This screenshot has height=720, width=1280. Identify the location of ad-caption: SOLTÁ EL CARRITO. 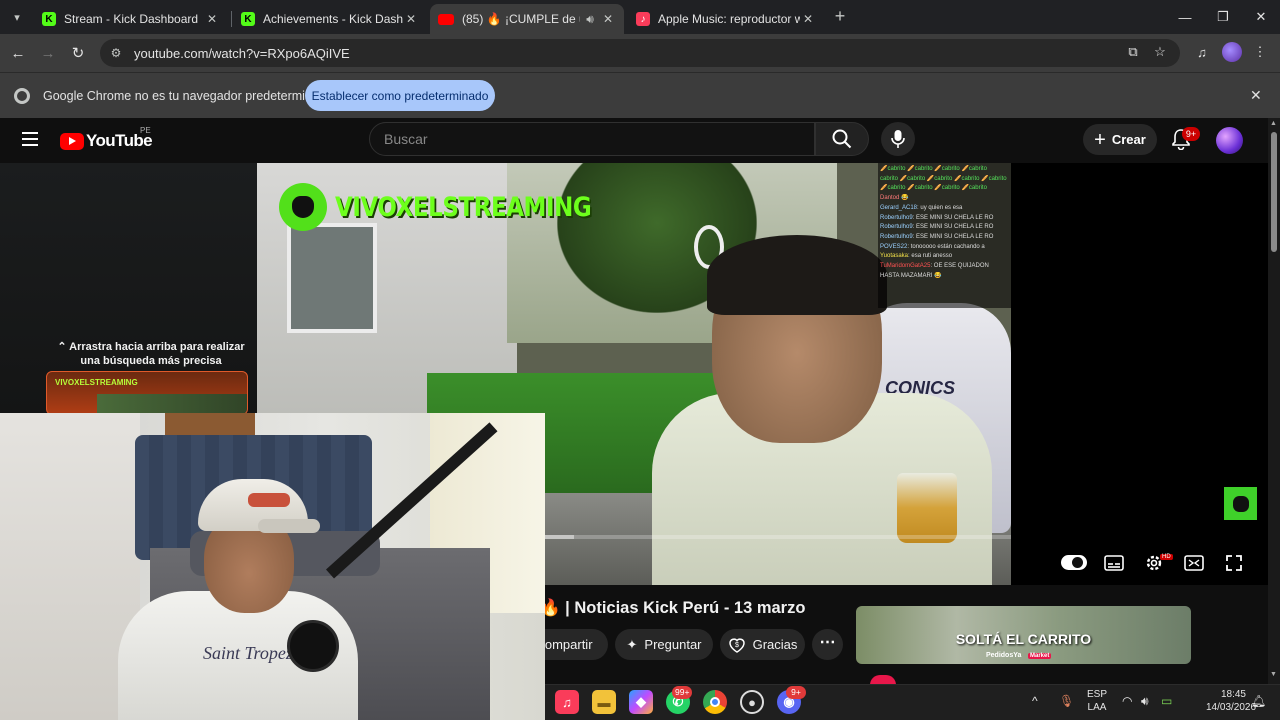
(1023, 639).